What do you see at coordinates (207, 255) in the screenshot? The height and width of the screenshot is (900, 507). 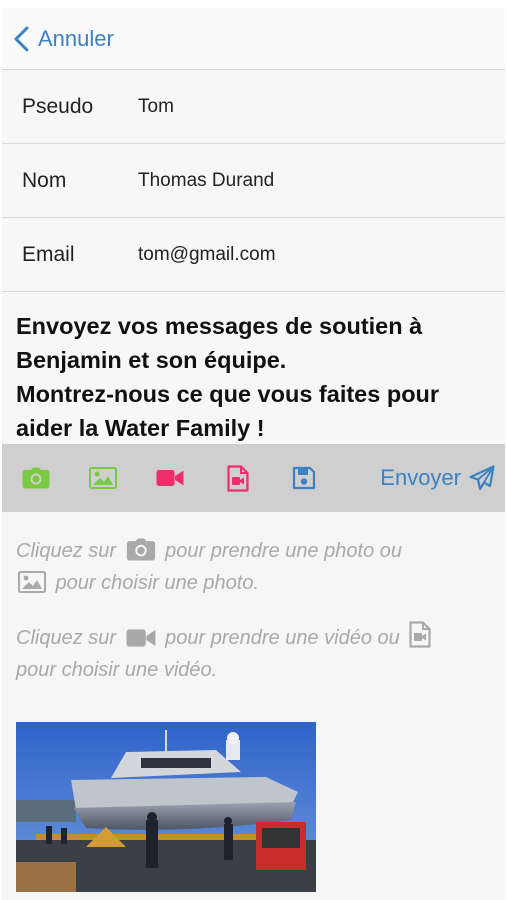 I see `email-field: tom@gmail.com` at bounding box center [207, 255].